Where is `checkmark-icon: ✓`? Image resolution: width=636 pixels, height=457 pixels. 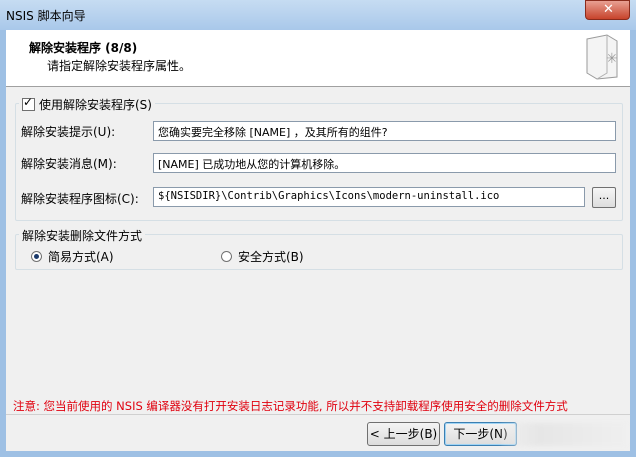 checkmark-icon: ✓ is located at coordinates (28, 102).